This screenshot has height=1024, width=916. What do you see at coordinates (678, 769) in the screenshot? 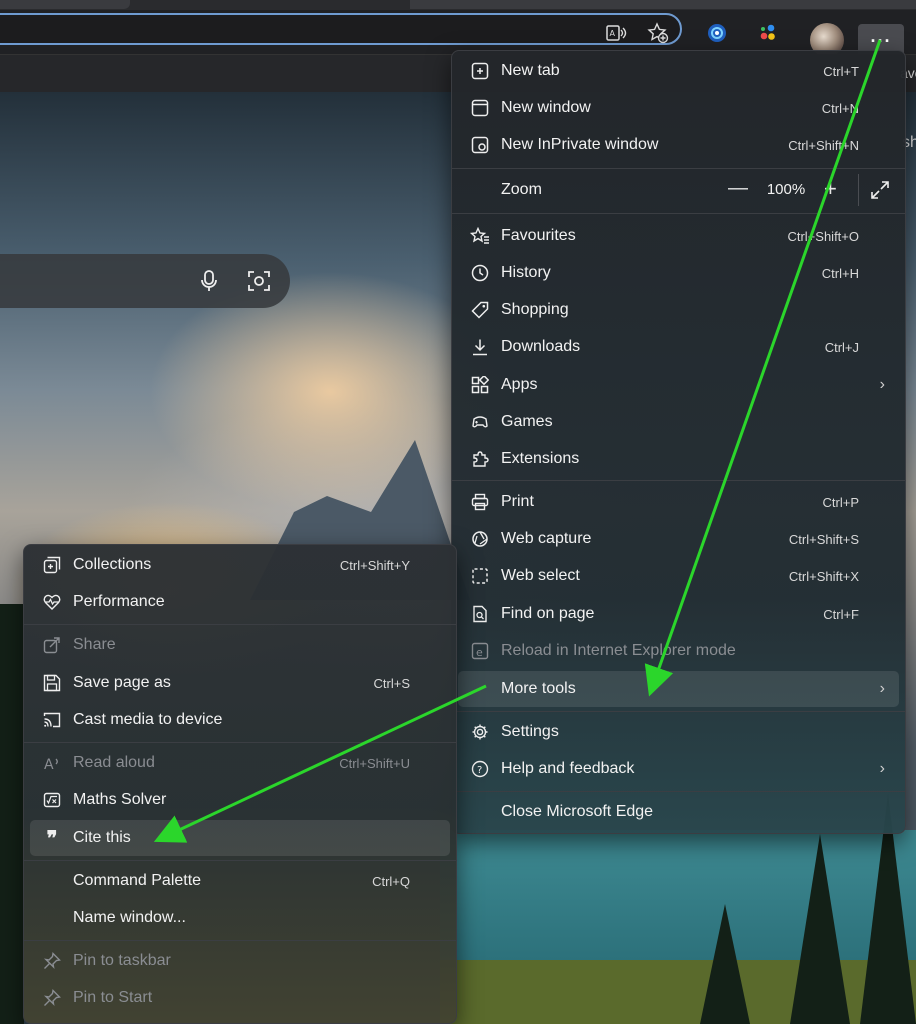
I see `menu-item-help-and-feedback: ? Help and feedback ›` at bounding box center [678, 769].